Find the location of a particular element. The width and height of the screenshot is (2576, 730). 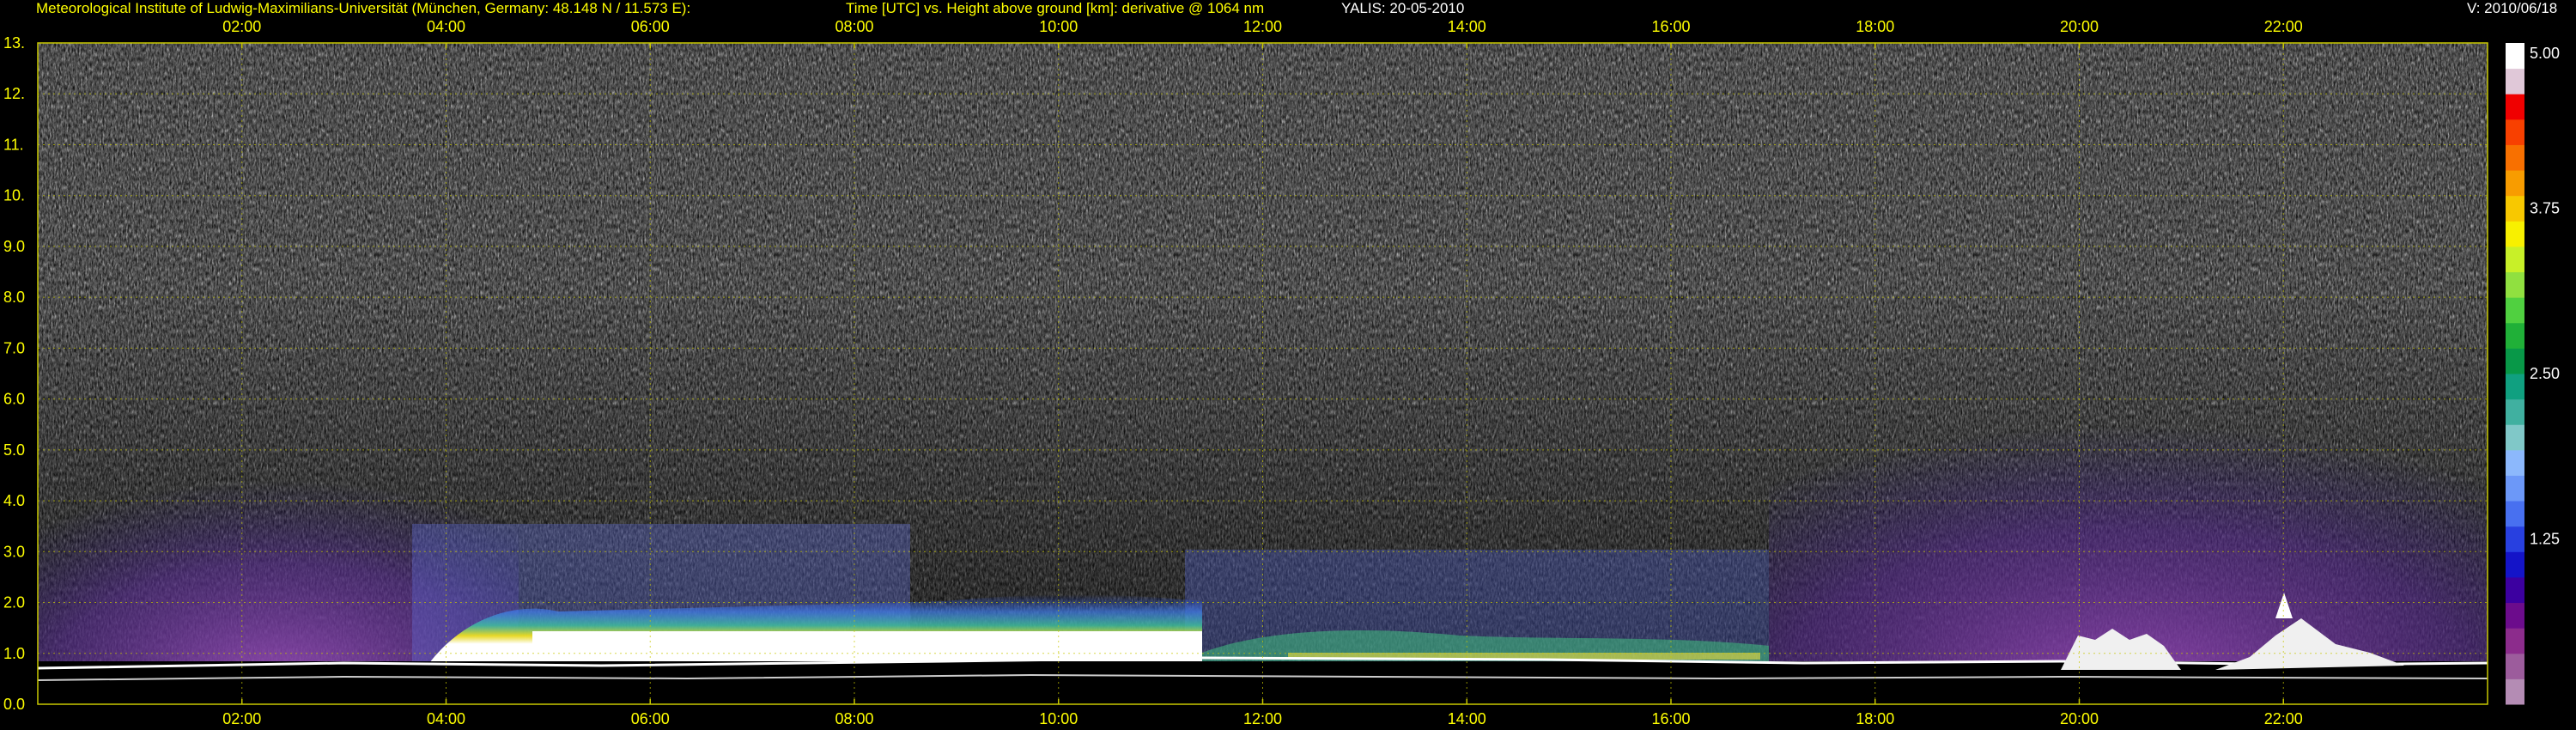

x-tick-label-top: 16:00 is located at coordinates (1671, 26).